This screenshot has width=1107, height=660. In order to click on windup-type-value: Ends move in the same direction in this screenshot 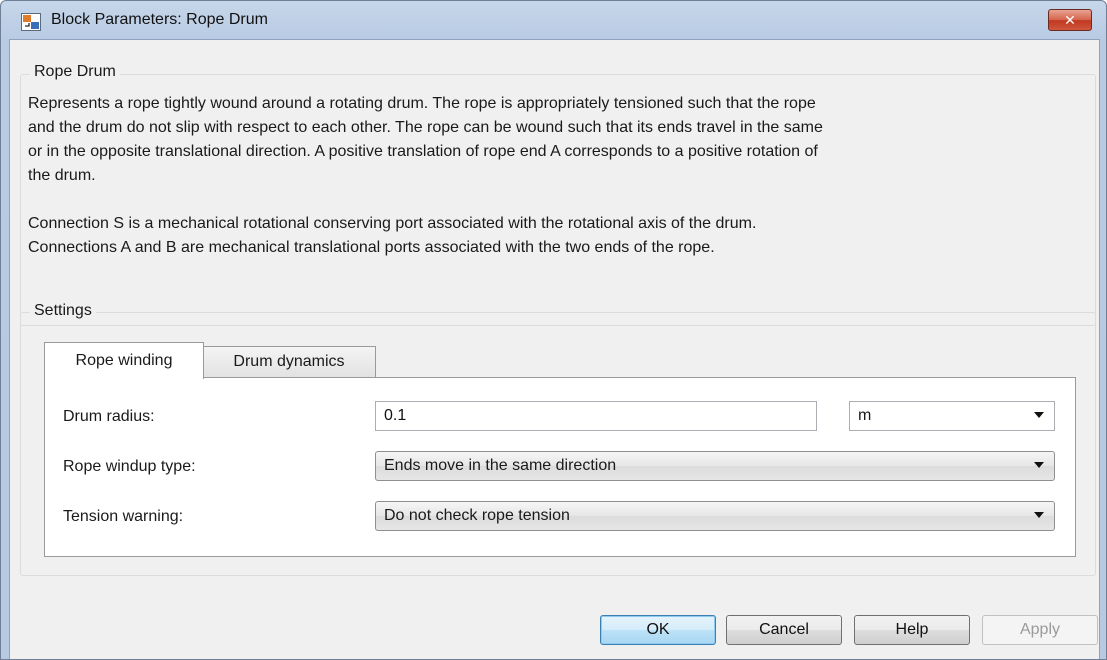, I will do `click(500, 465)`.